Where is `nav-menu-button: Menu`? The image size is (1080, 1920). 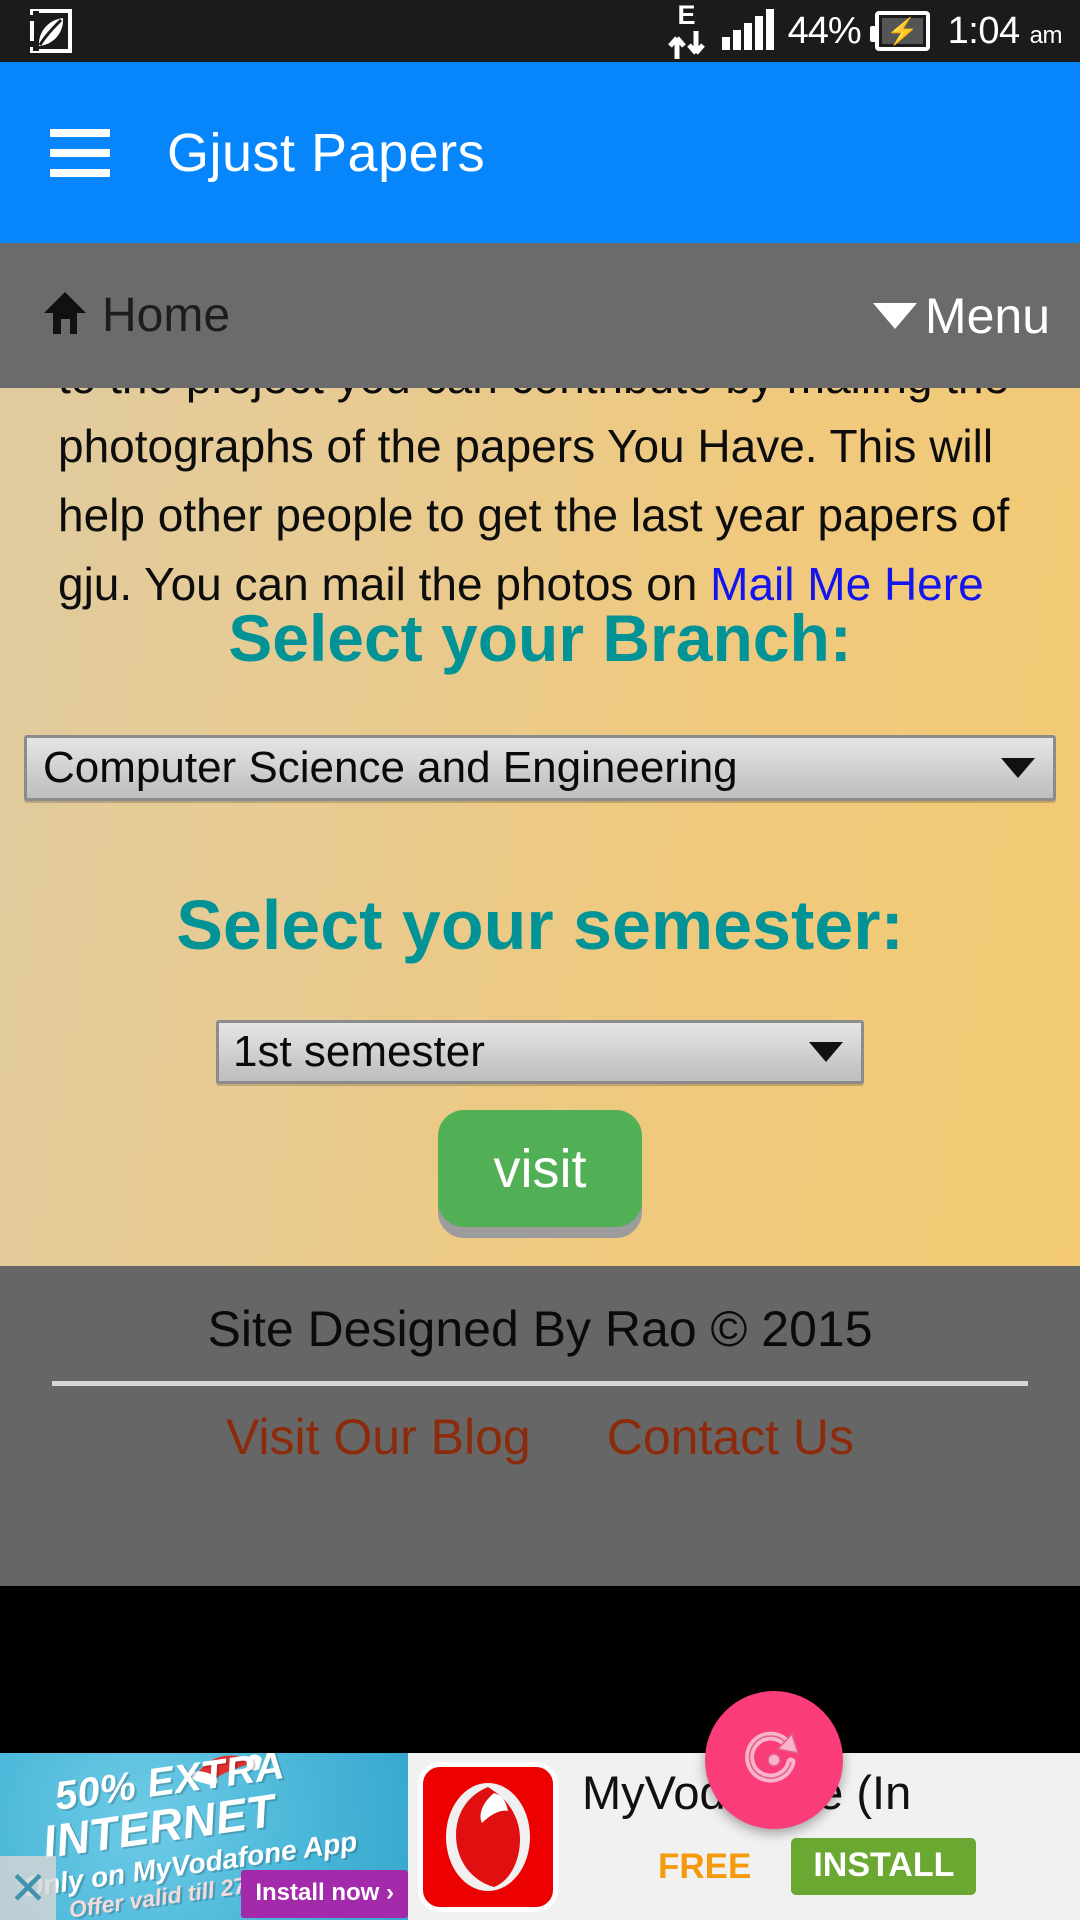
nav-menu-button: Menu is located at coordinates (961, 316).